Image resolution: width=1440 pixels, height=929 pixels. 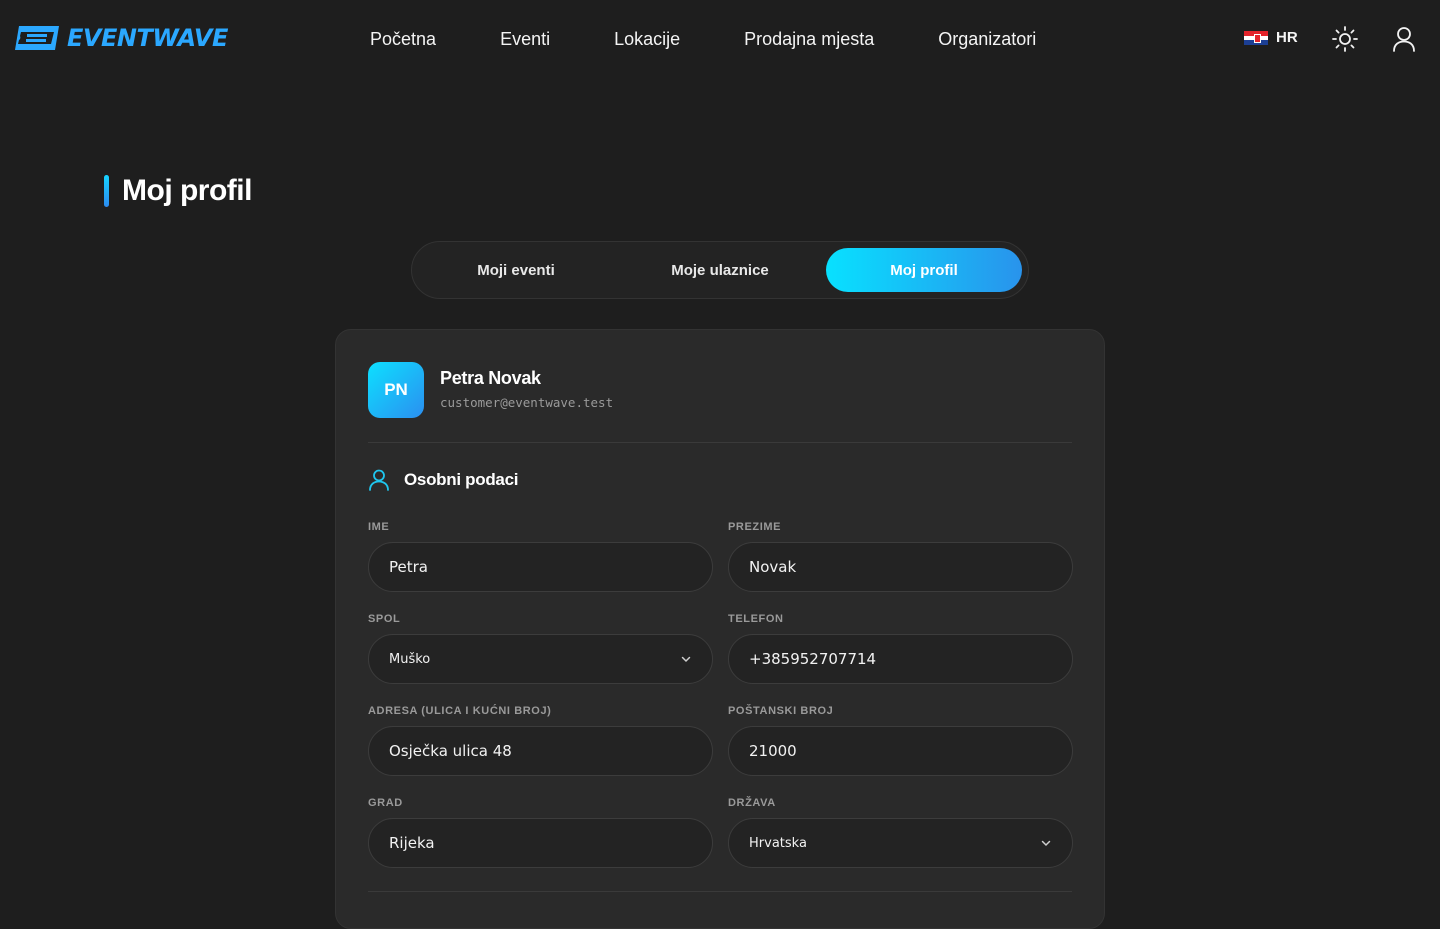 What do you see at coordinates (379, 480) in the screenshot?
I see `user-section-icon` at bounding box center [379, 480].